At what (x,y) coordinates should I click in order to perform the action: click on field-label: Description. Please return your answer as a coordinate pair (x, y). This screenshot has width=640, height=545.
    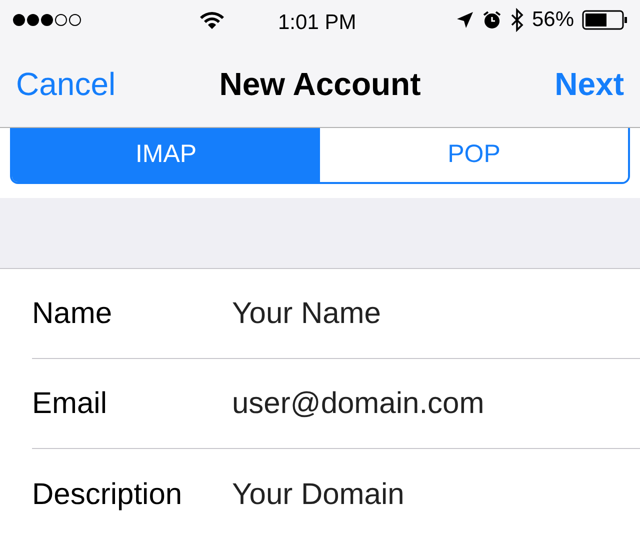
    Looking at the image, I should click on (108, 494).